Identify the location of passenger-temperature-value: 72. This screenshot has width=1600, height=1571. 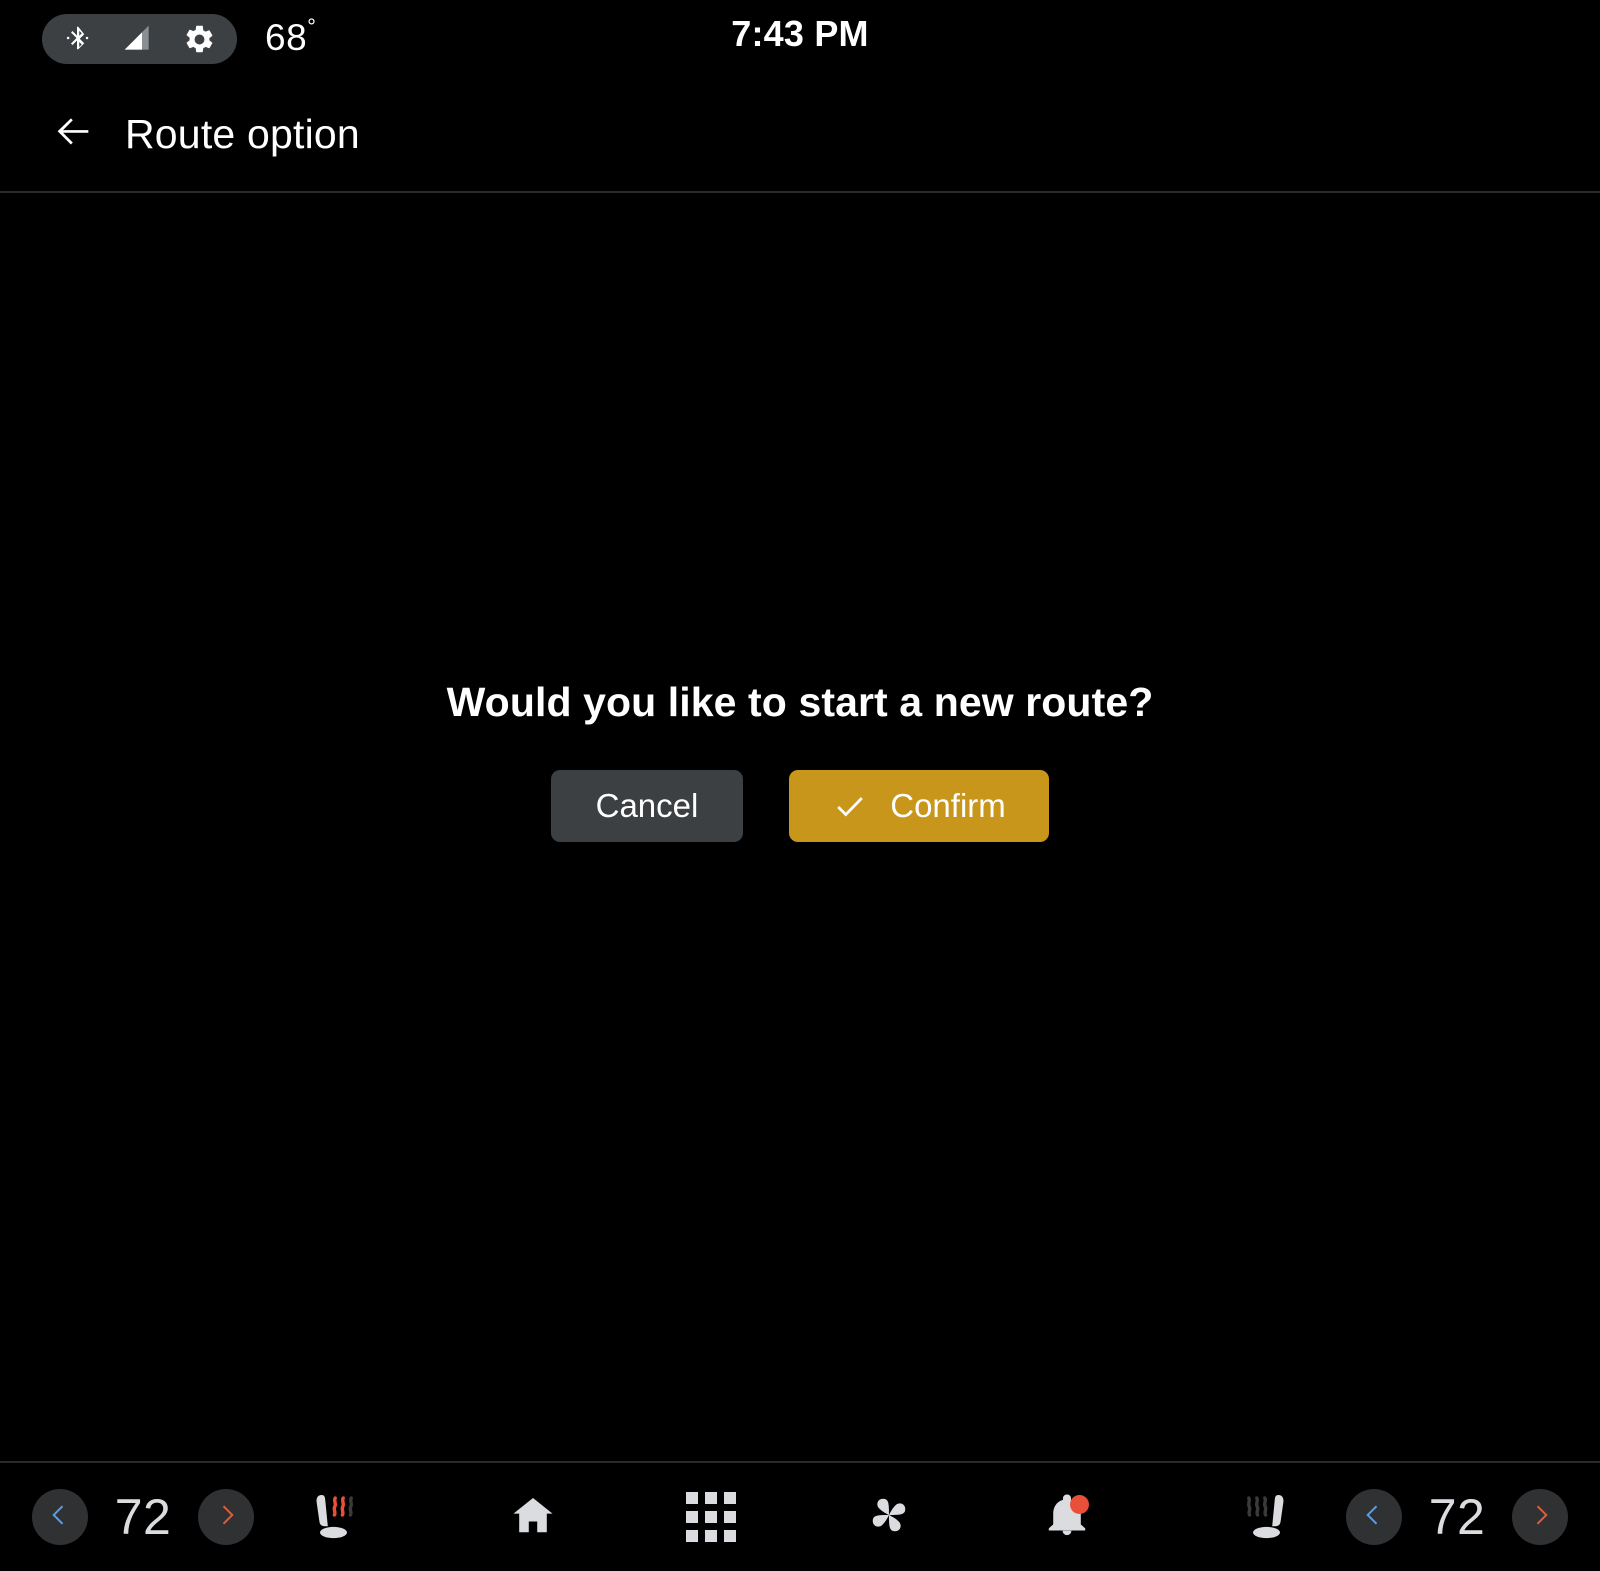
(1457, 1517).